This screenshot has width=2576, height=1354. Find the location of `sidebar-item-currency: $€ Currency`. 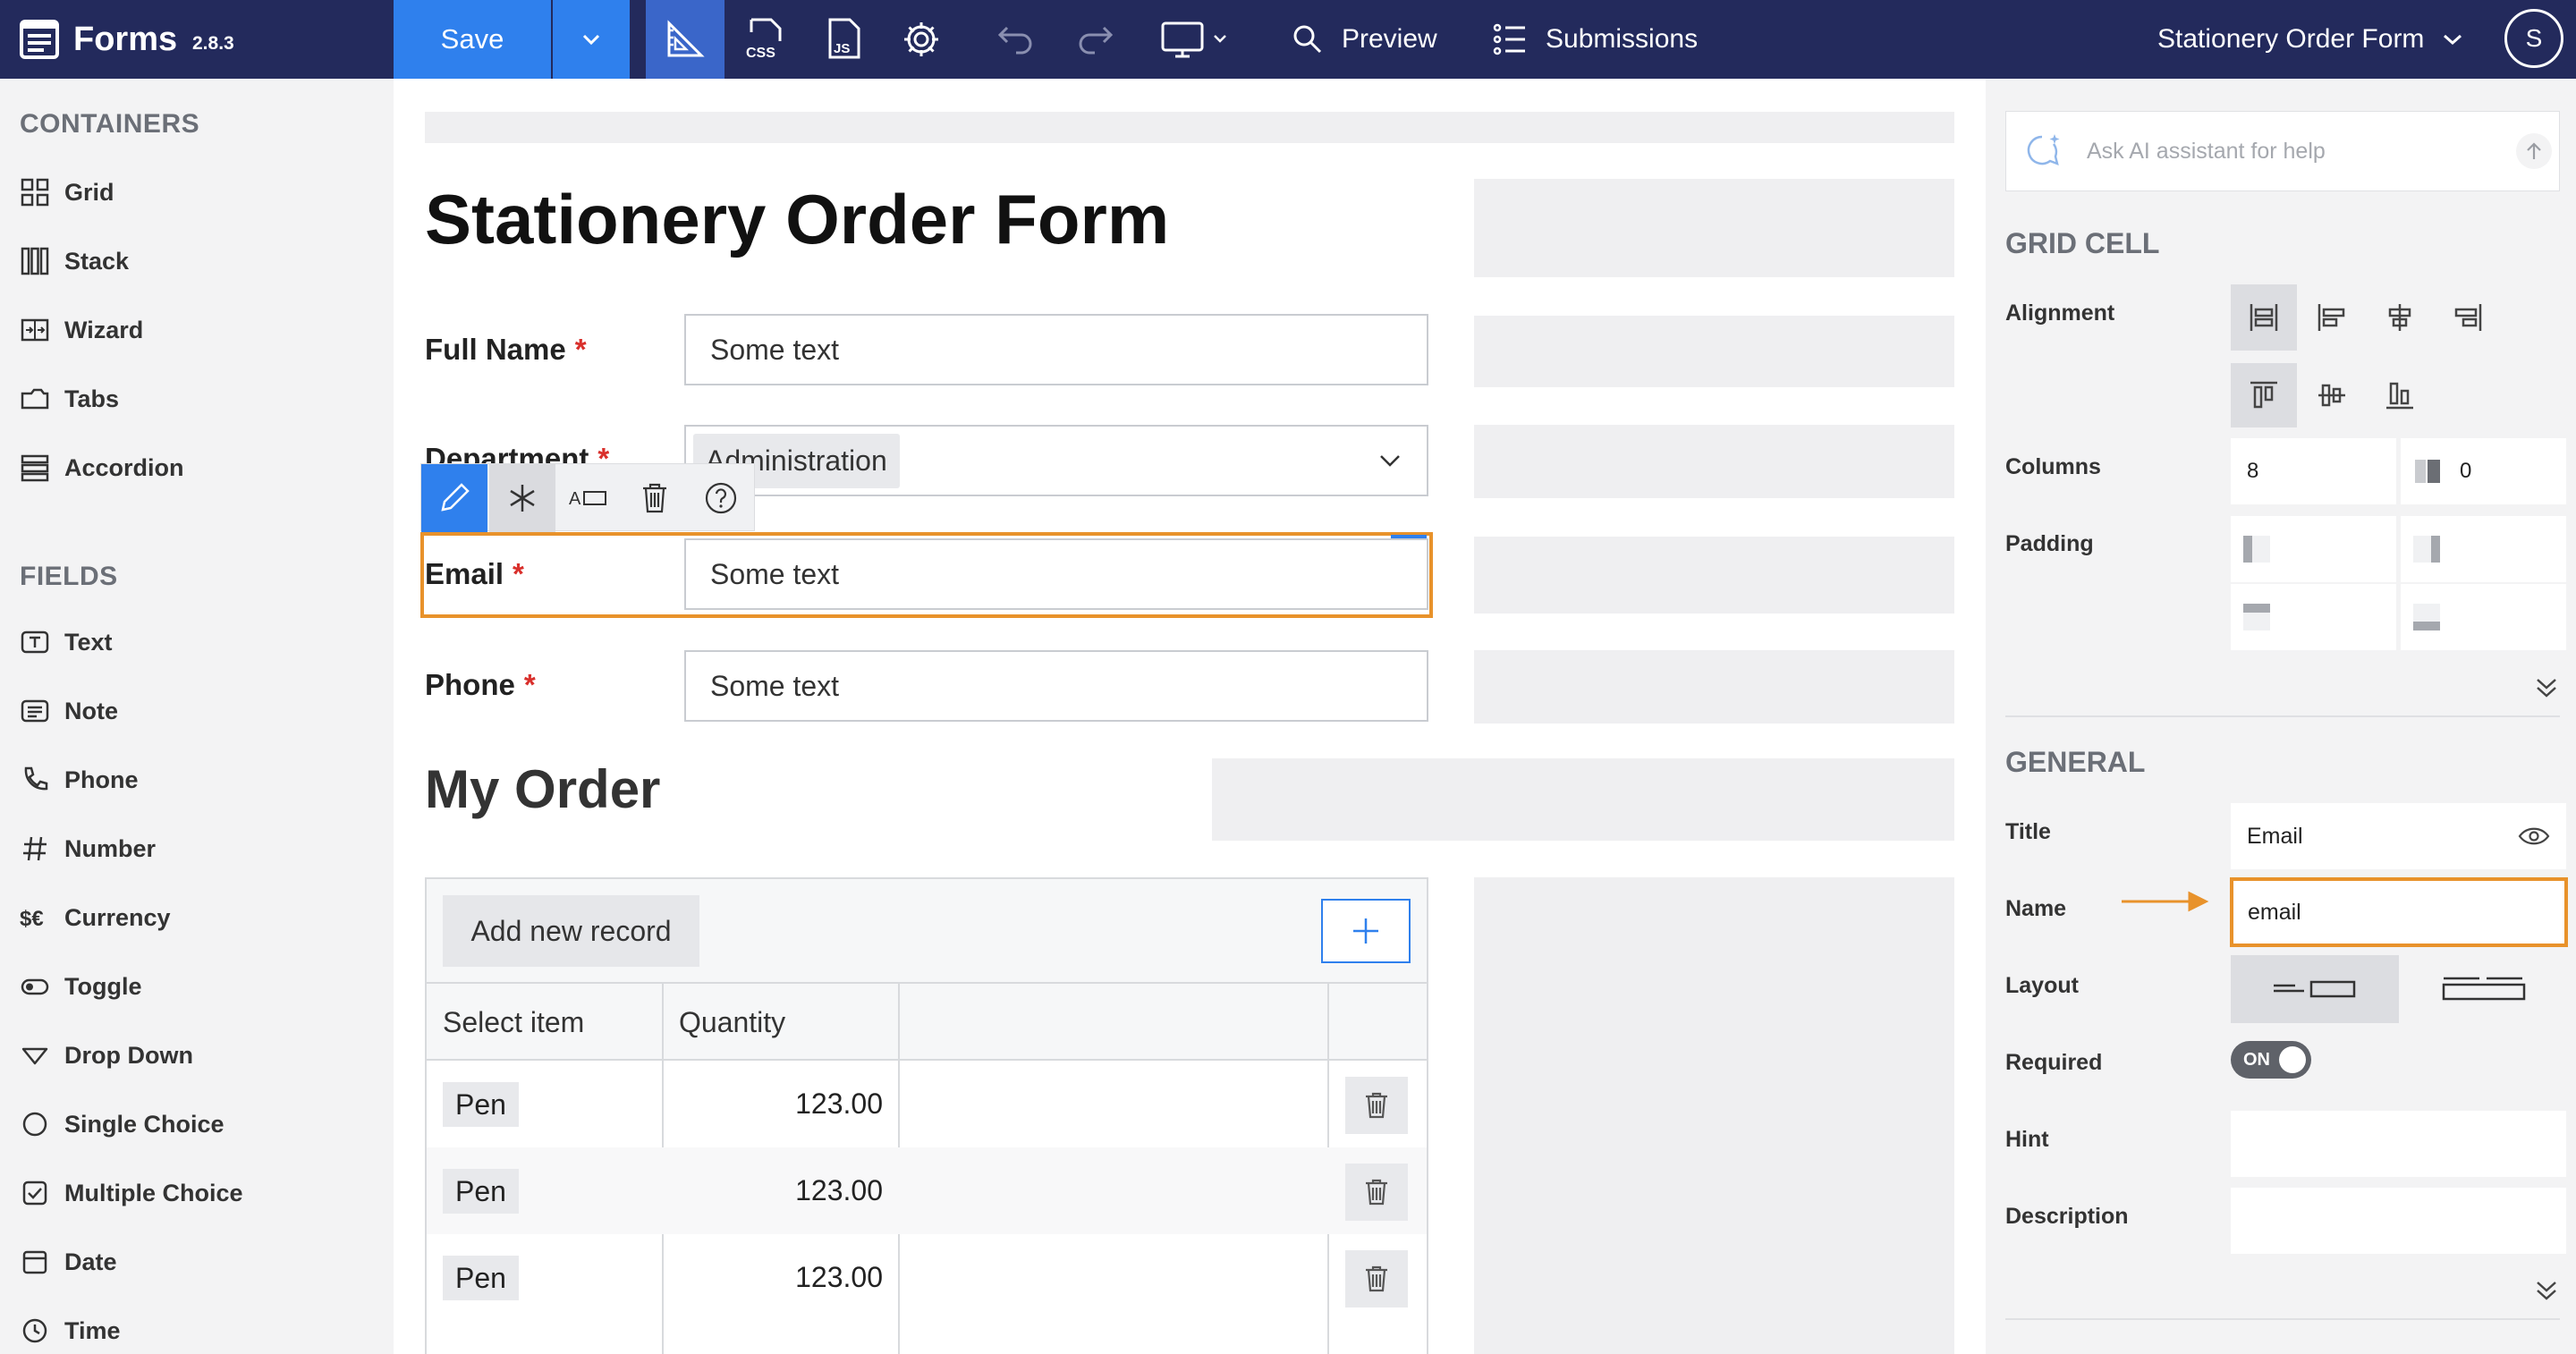

sidebar-item-currency: $€ Currency is located at coordinates (95, 917).